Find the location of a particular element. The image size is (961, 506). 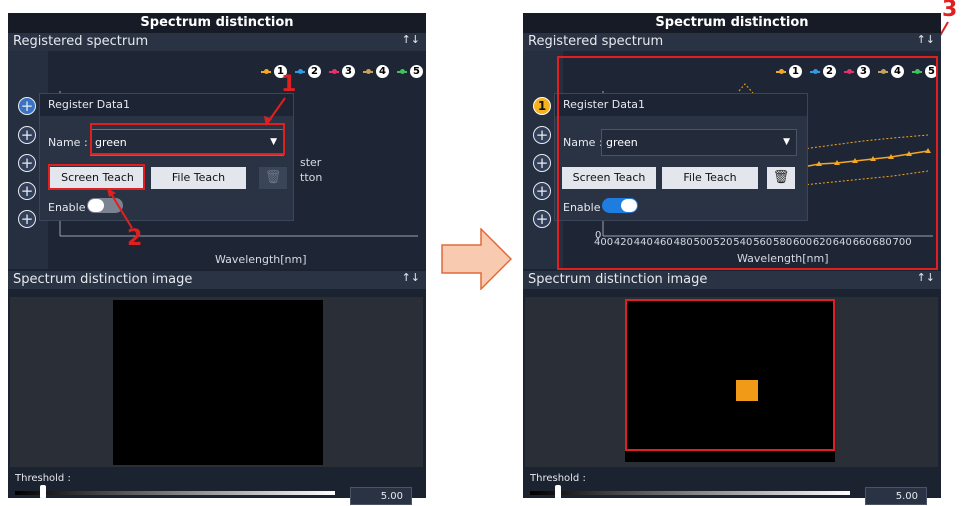

dialog-header: Register Data1 is located at coordinates (681, 105).